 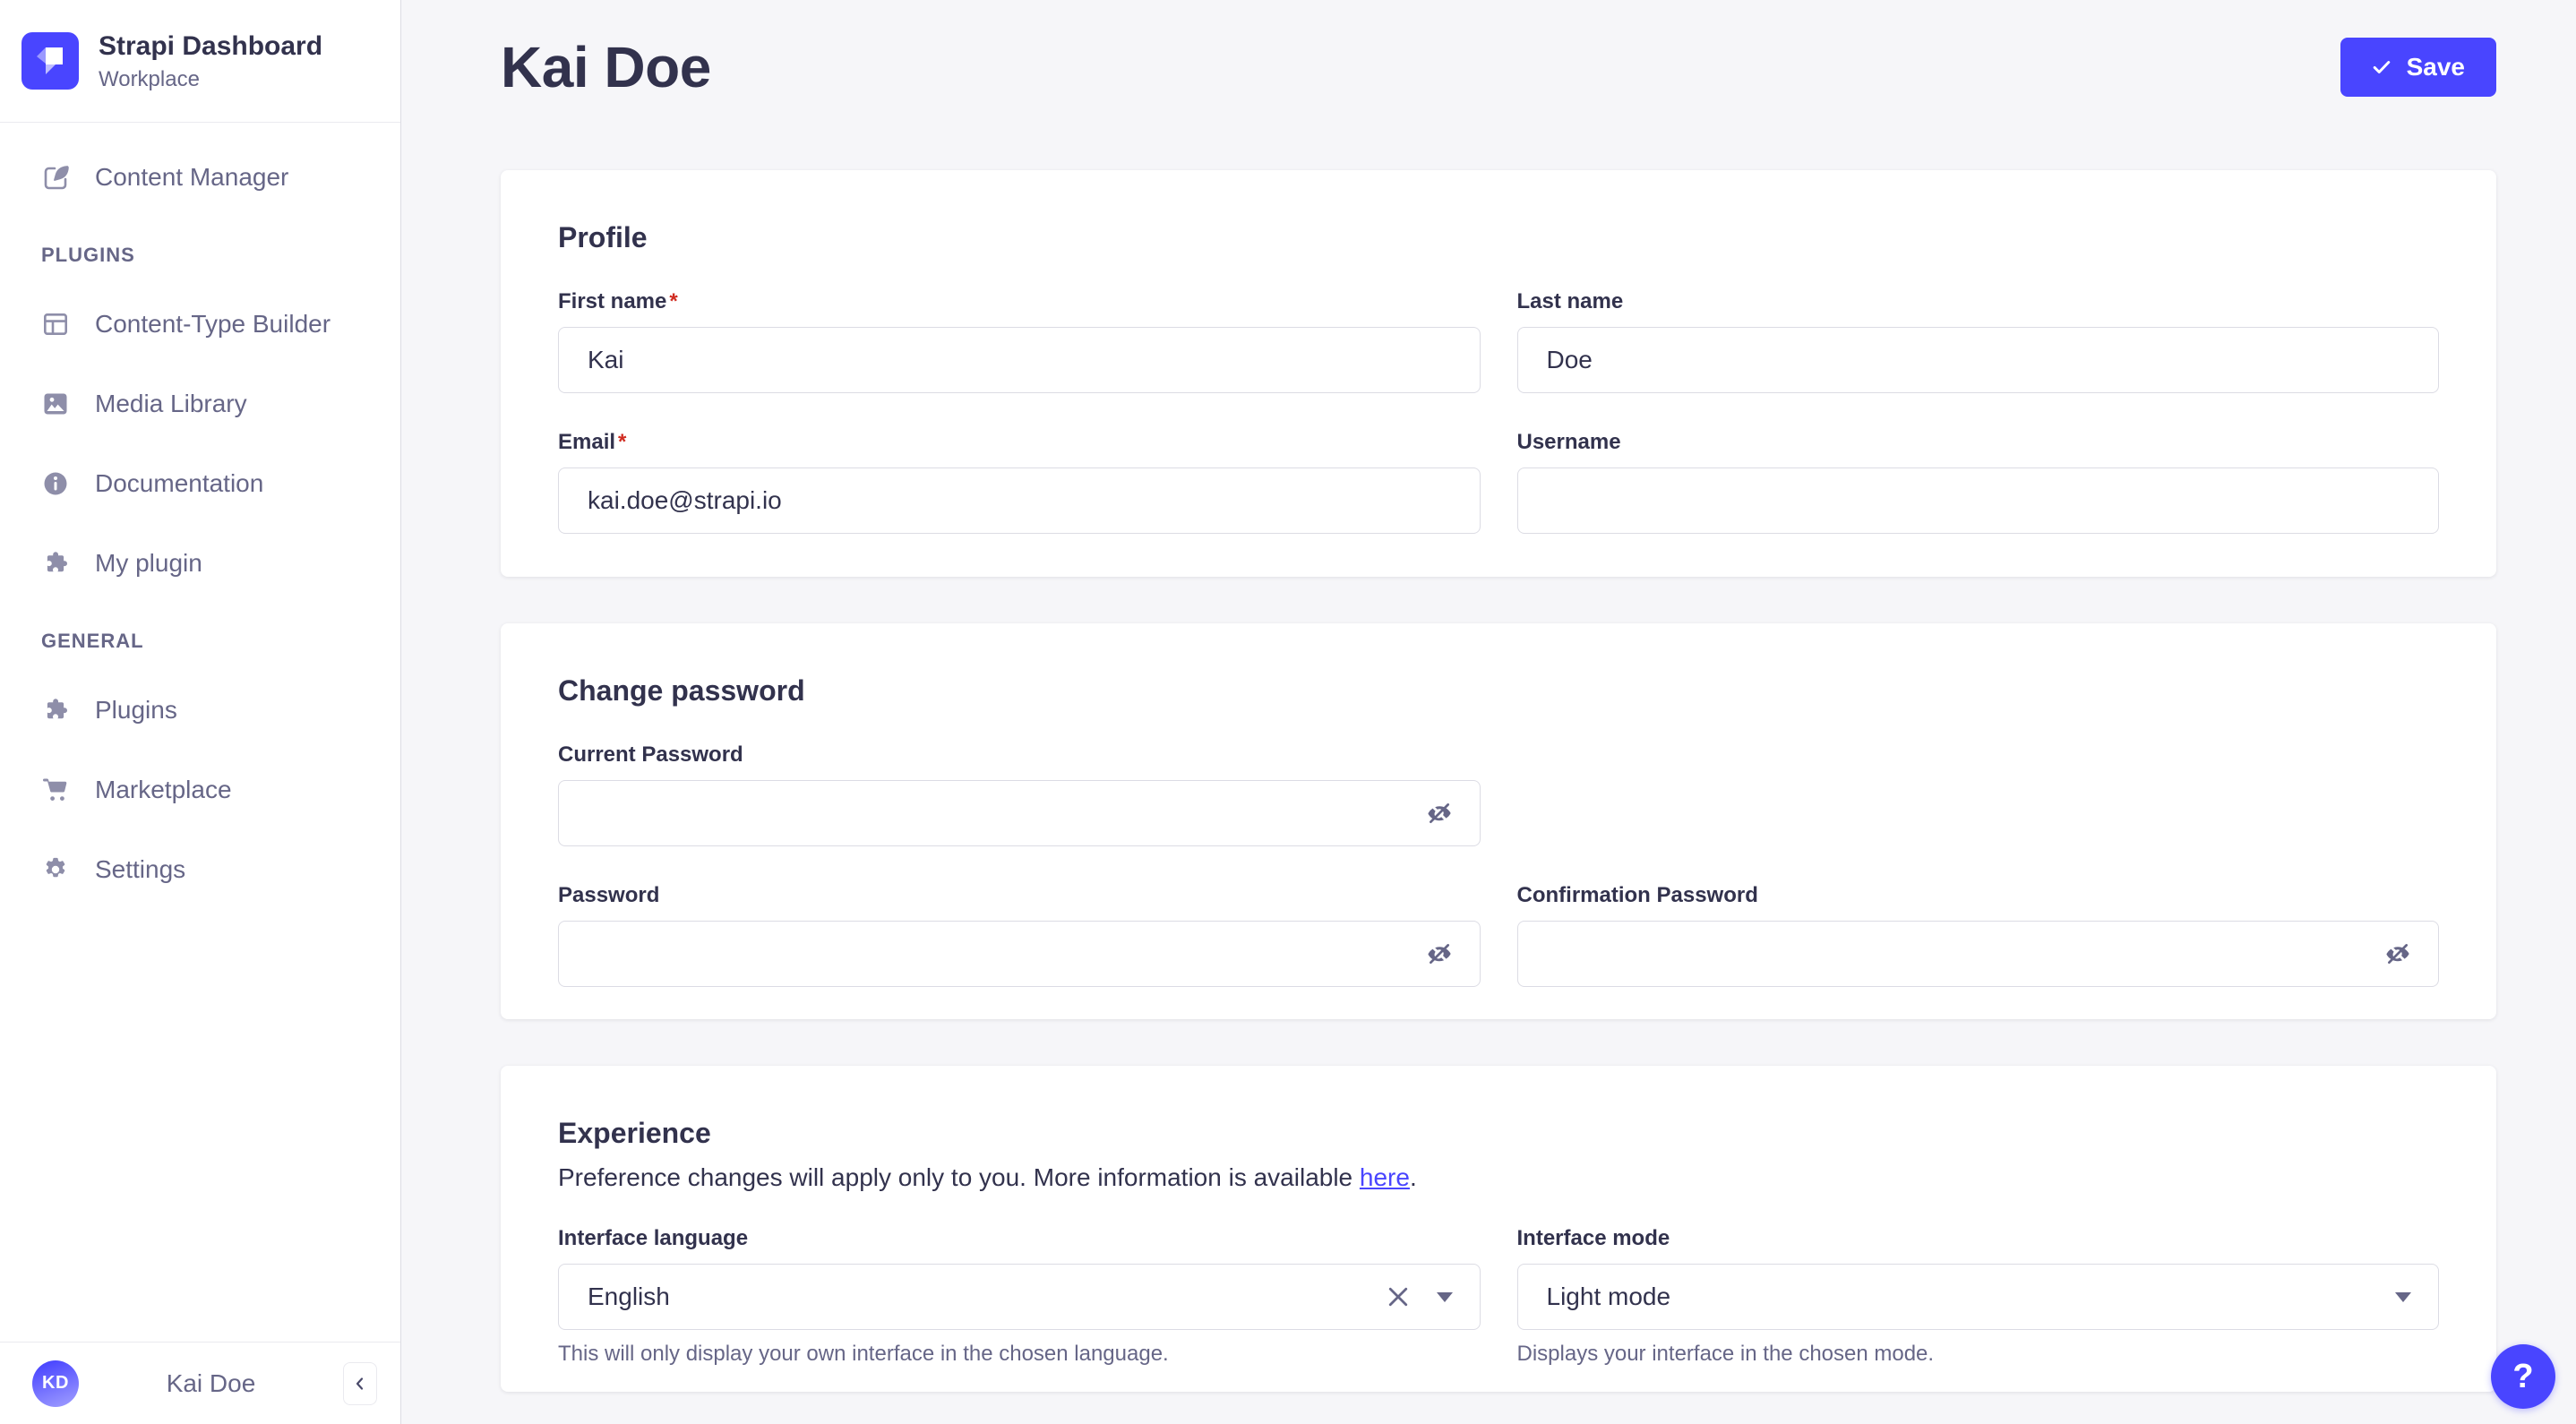 I want to click on workspace-titles: Strapi Dashboard Workplace, so click(x=210, y=61).